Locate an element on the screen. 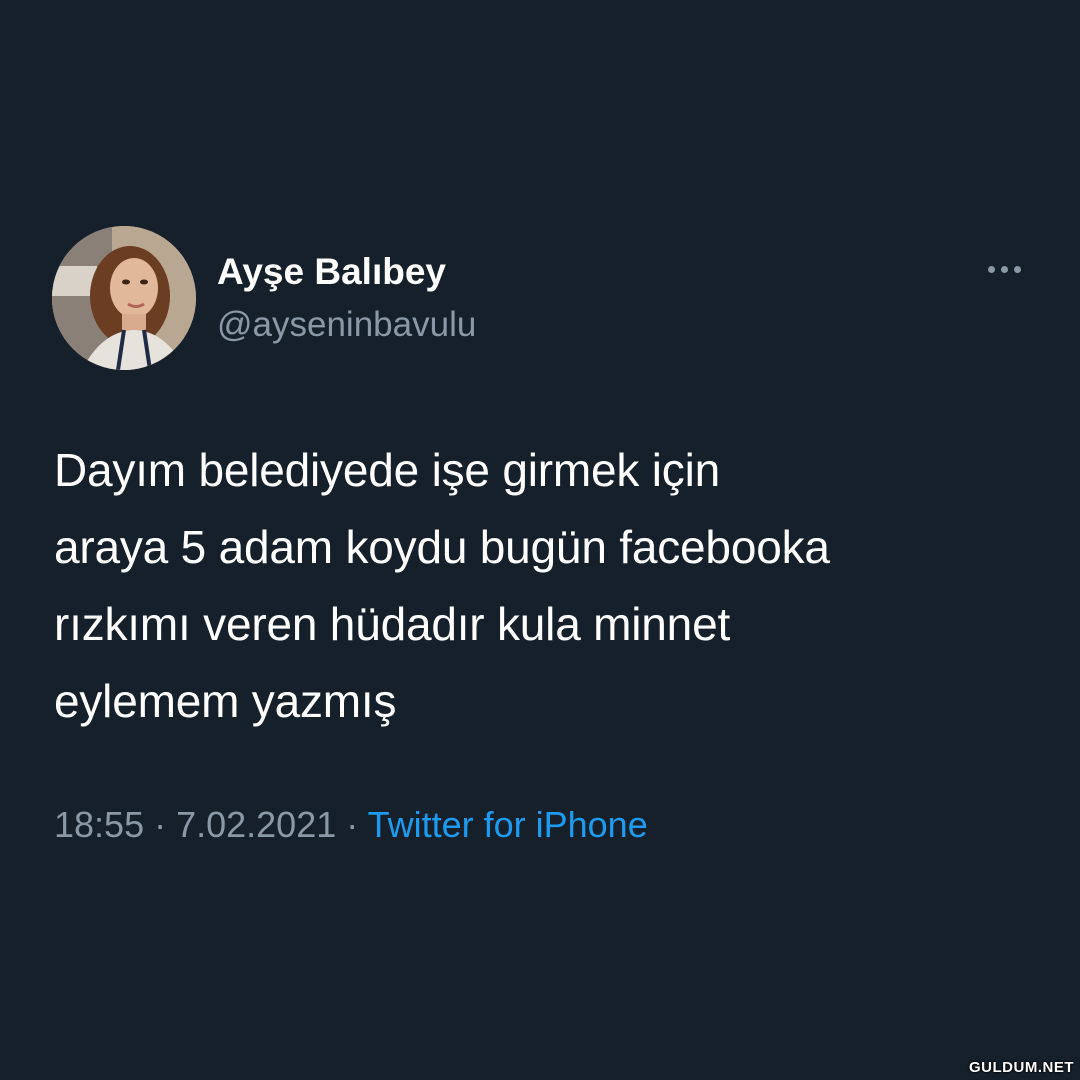  avatar-photo-icon is located at coordinates (124, 298).